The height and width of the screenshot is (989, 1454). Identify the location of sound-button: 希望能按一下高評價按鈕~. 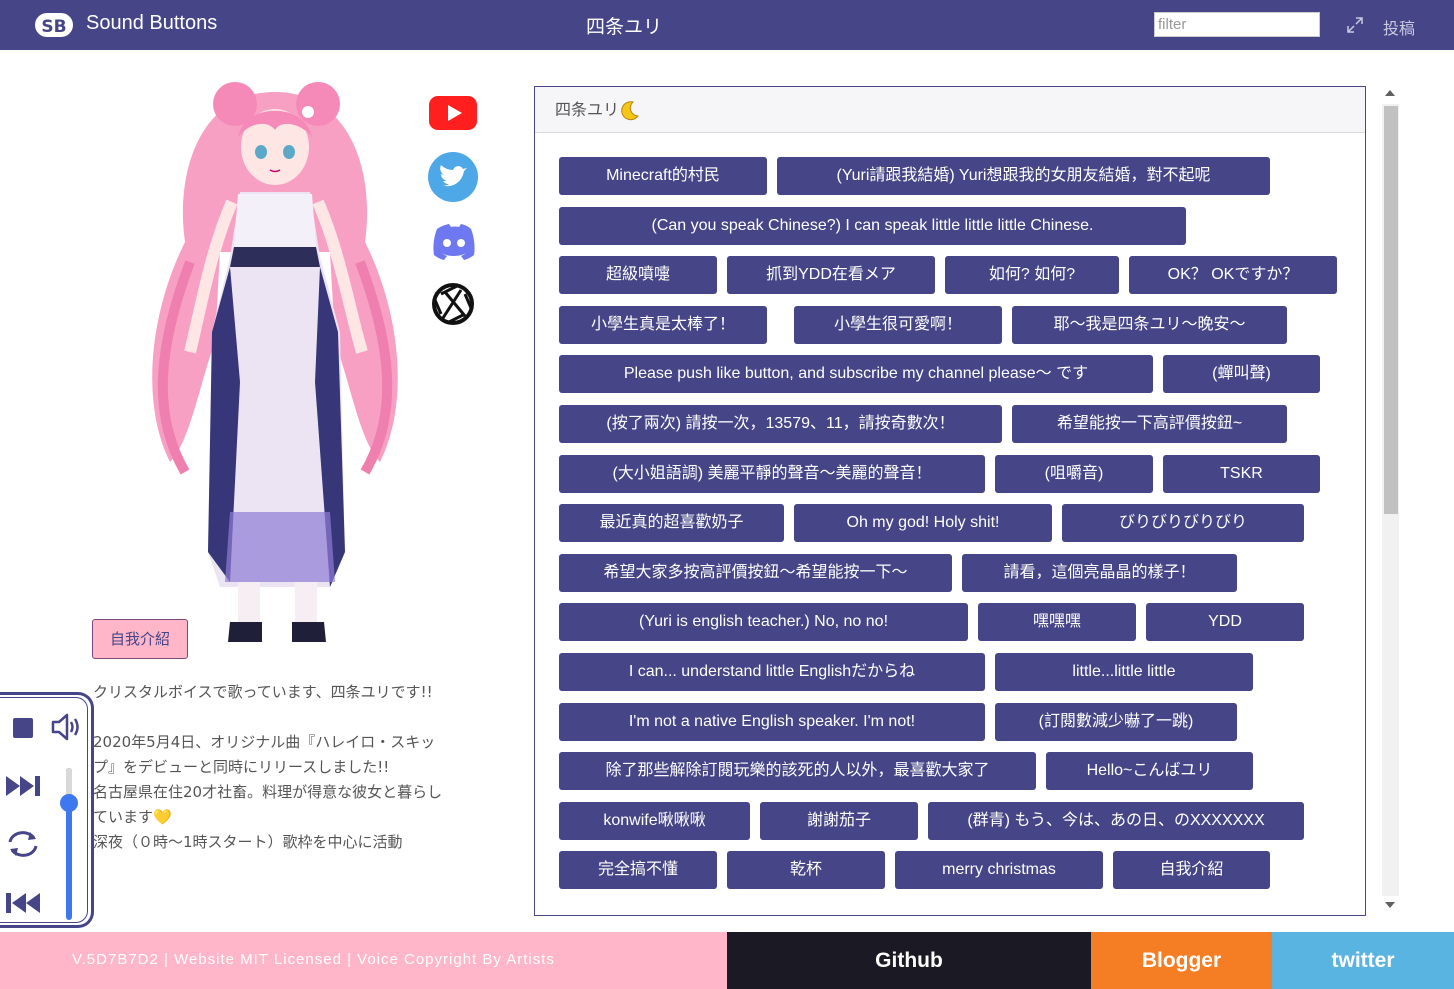
(1149, 424).